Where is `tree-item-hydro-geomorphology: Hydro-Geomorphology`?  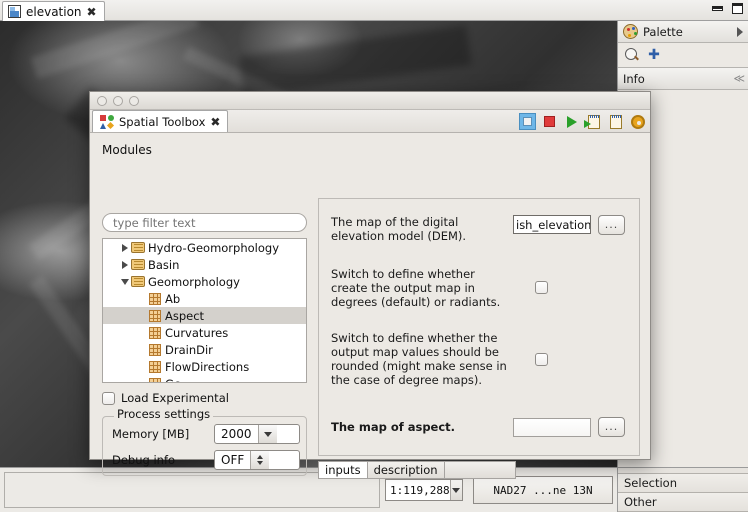 tree-item-hydro-geomorphology: Hydro-Geomorphology is located at coordinates (204, 247).